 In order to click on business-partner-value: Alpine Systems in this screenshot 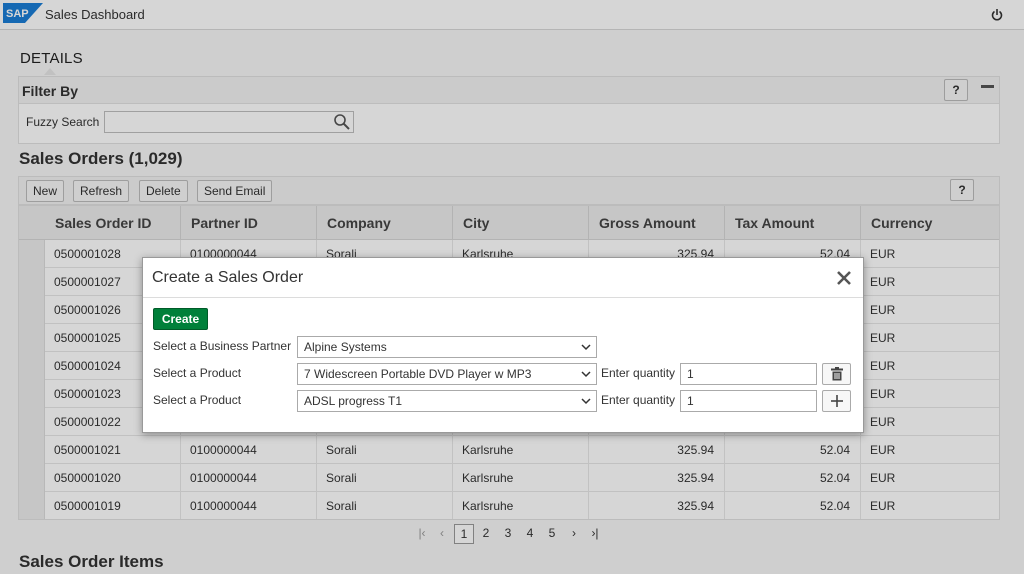, I will do `click(345, 347)`.